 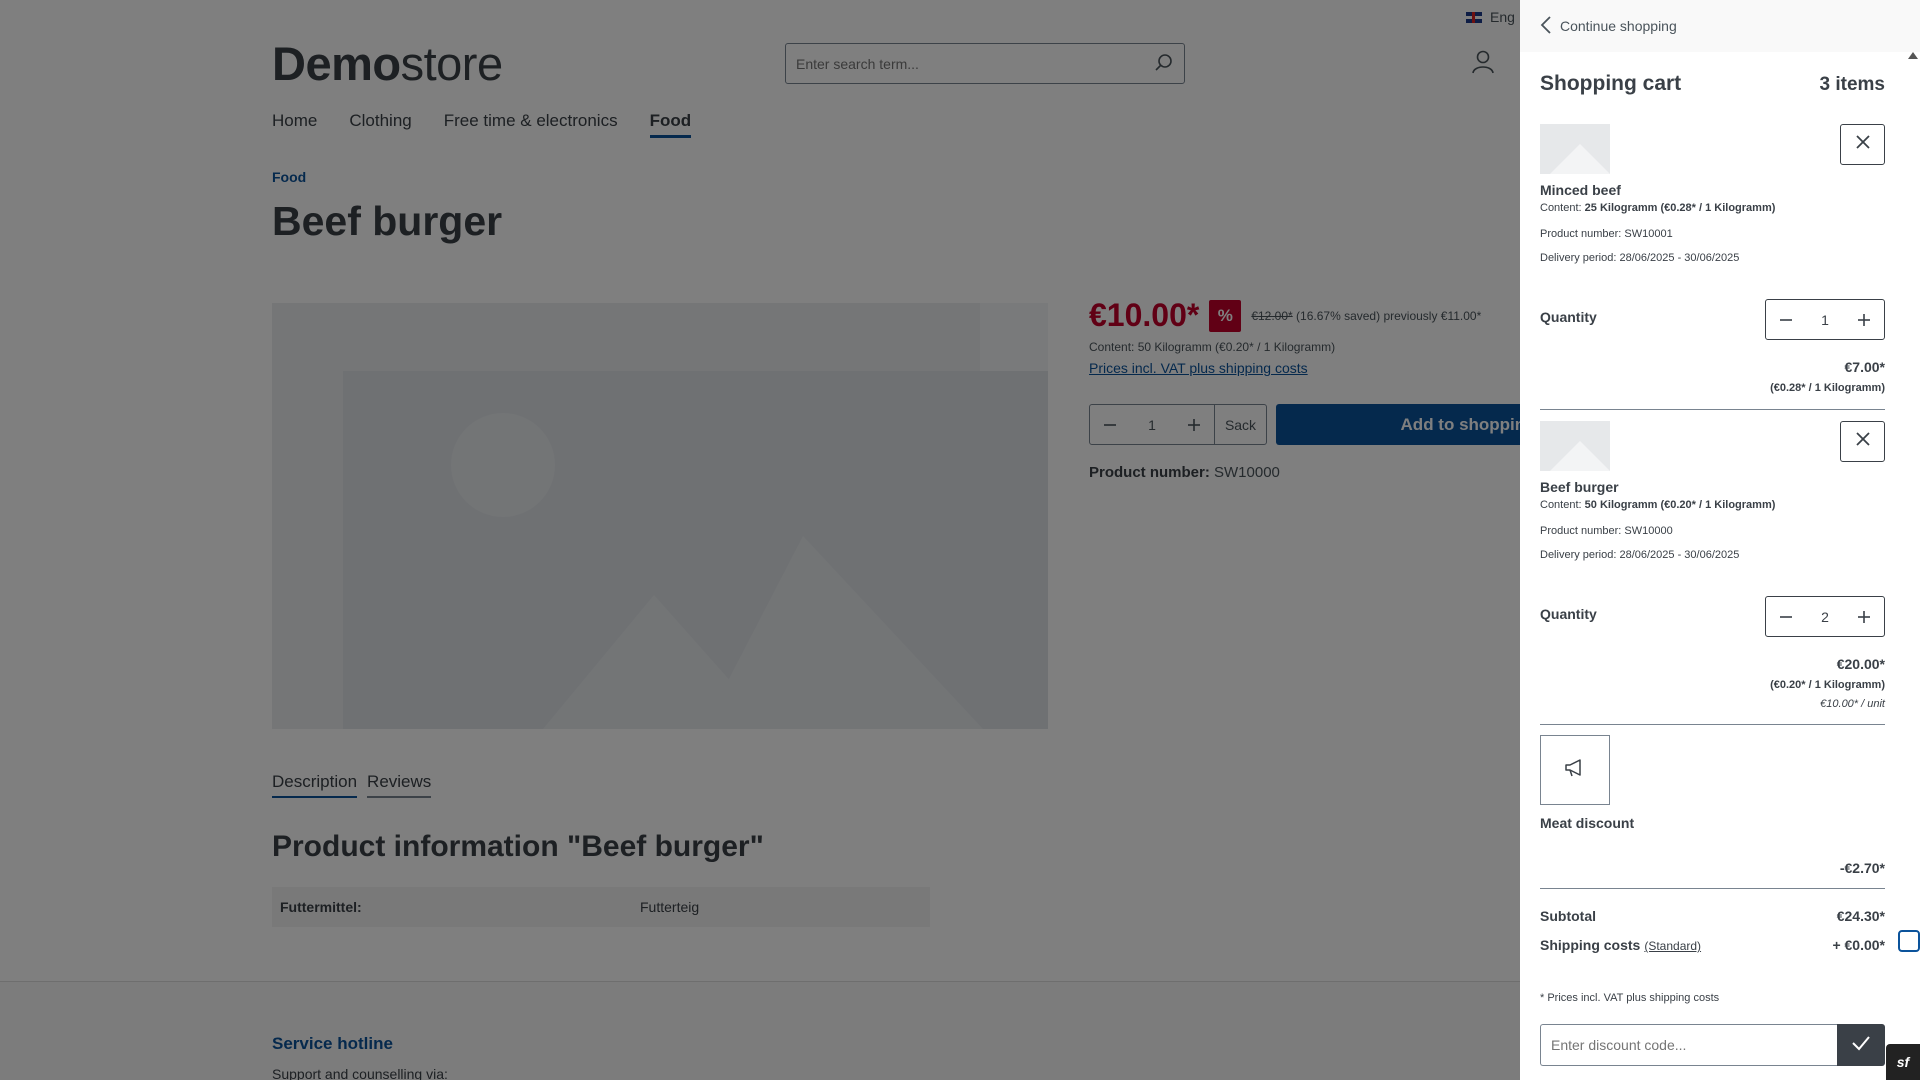 What do you see at coordinates (1712, 190) in the screenshot?
I see `item-name: Minced beef` at bounding box center [1712, 190].